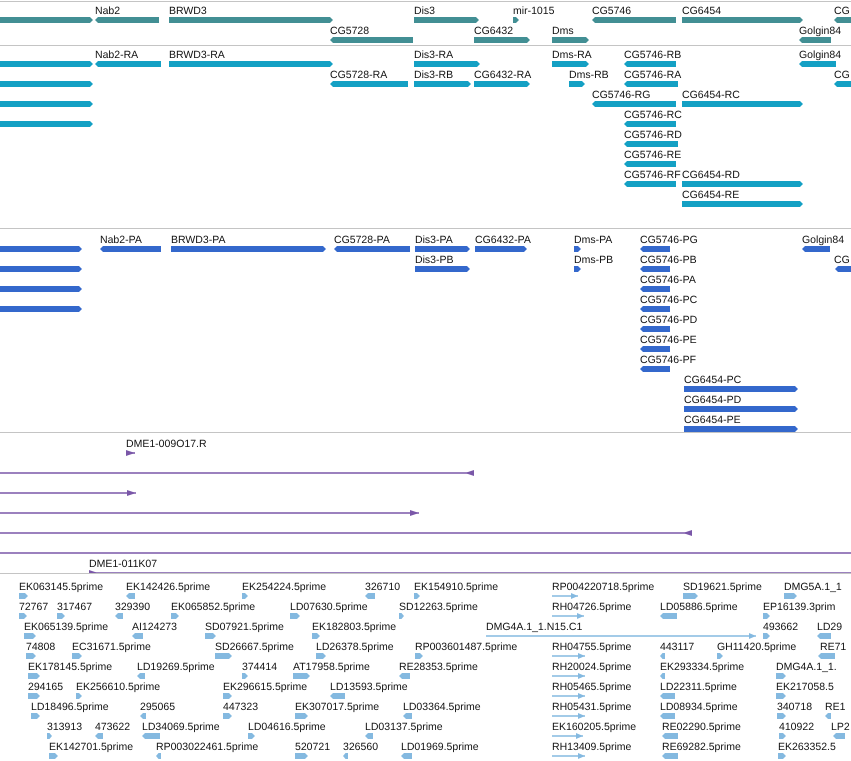 The image size is (851, 761). I want to click on protein-label: CG6454-PD, so click(713, 400).